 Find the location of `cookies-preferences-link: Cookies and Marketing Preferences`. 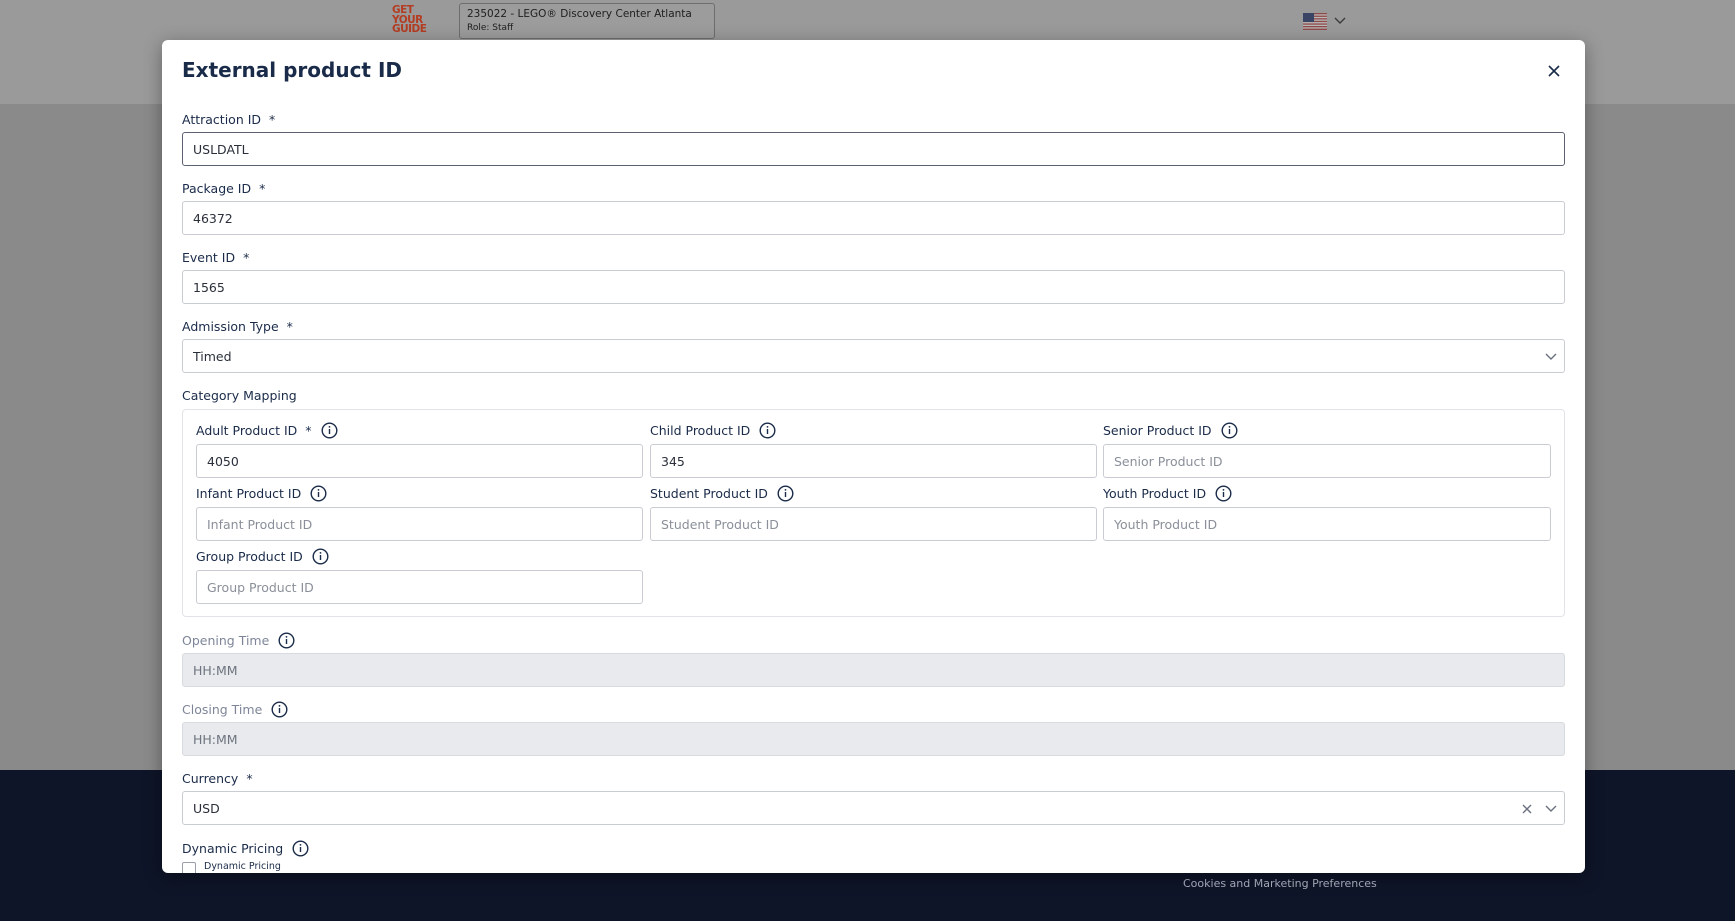

cookies-preferences-link: Cookies and Marketing Preferences is located at coordinates (1280, 883).